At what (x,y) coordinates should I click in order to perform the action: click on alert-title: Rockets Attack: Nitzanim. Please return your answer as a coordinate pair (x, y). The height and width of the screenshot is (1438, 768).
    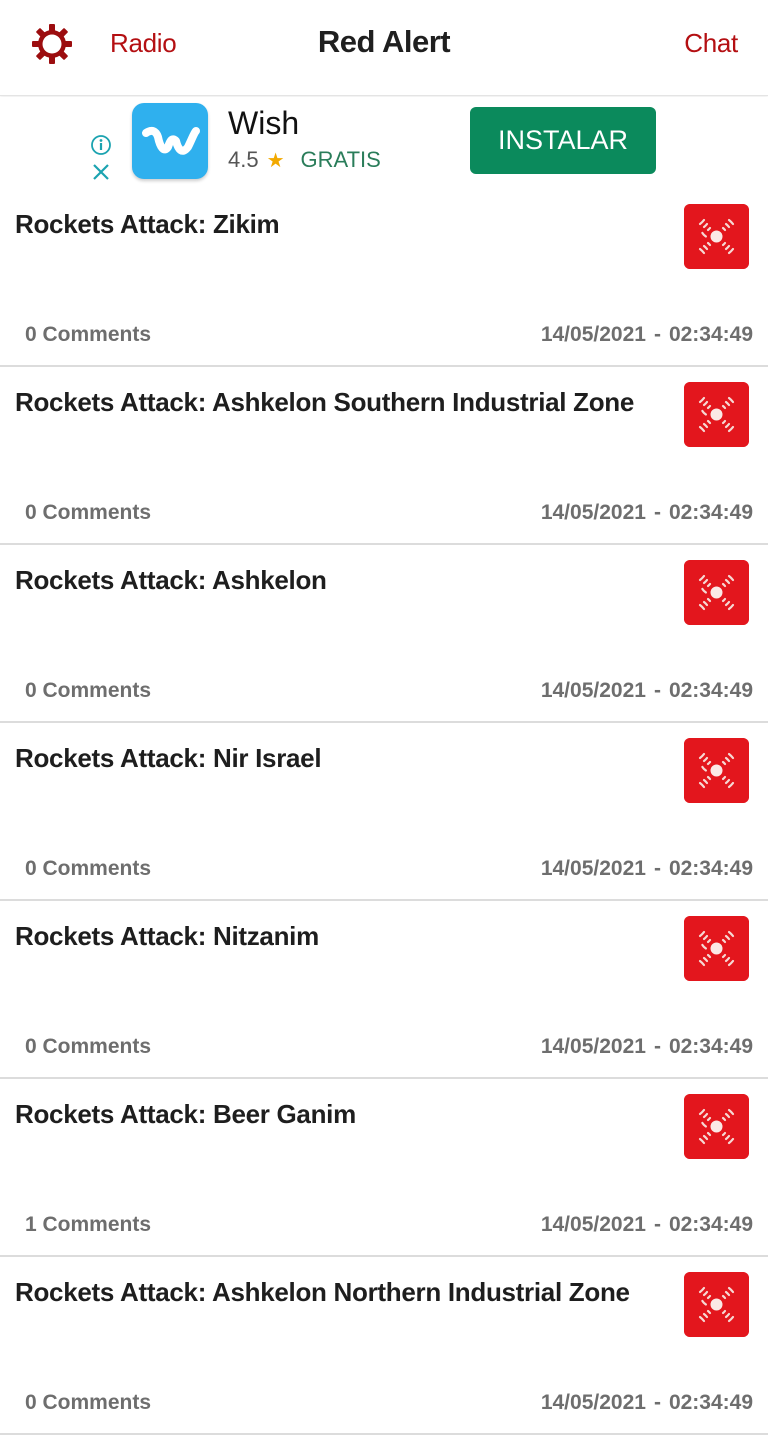
    Looking at the image, I should click on (167, 936).